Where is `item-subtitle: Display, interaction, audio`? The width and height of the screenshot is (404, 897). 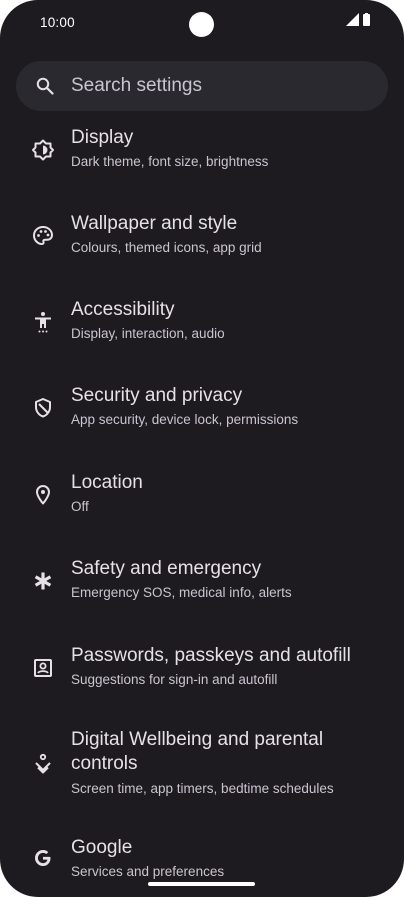 item-subtitle: Display, interaction, audio is located at coordinates (148, 333).